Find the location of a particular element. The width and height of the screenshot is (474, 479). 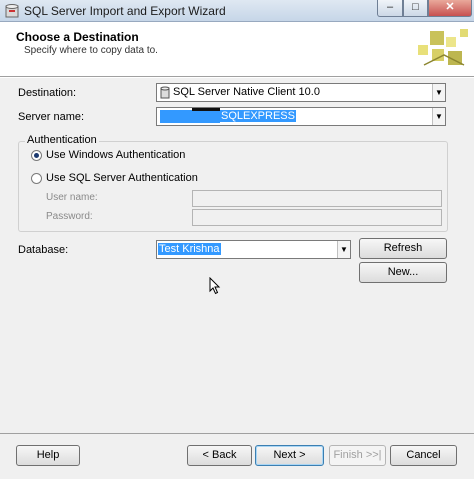

finish-button: Finish >>| is located at coordinates (357, 455).